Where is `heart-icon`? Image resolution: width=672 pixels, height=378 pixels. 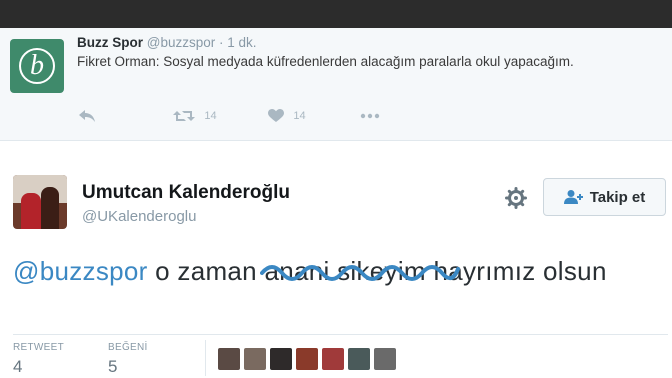
heart-icon is located at coordinates (276, 115).